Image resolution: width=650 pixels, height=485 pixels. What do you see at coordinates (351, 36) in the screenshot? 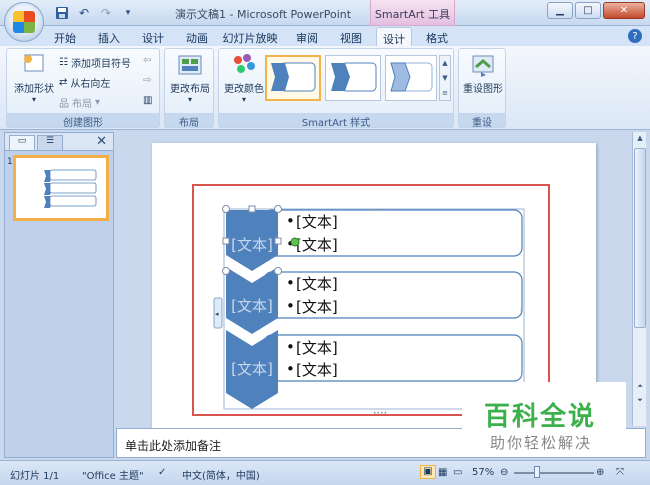
I see `tab-view: 视图` at bounding box center [351, 36].